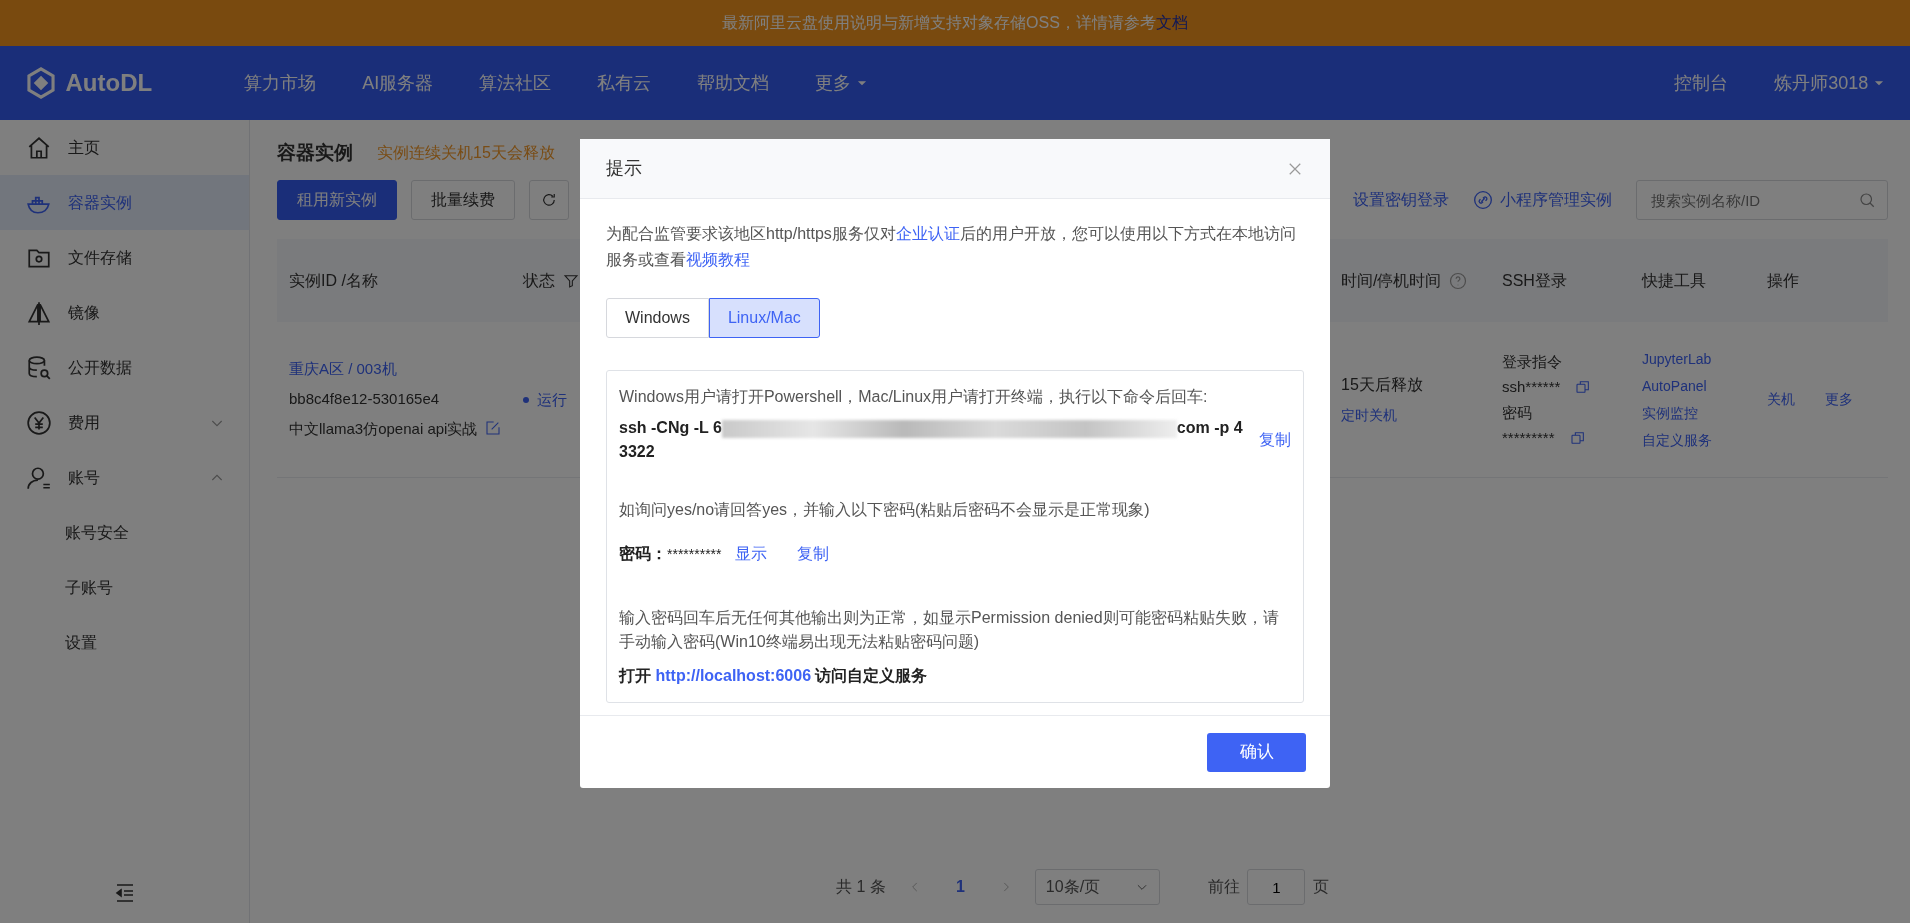 The image size is (1910, 923). Describe the element at coordinates (124, 422) in the screenshot. I see `sidebar-item: 费用` at that location.